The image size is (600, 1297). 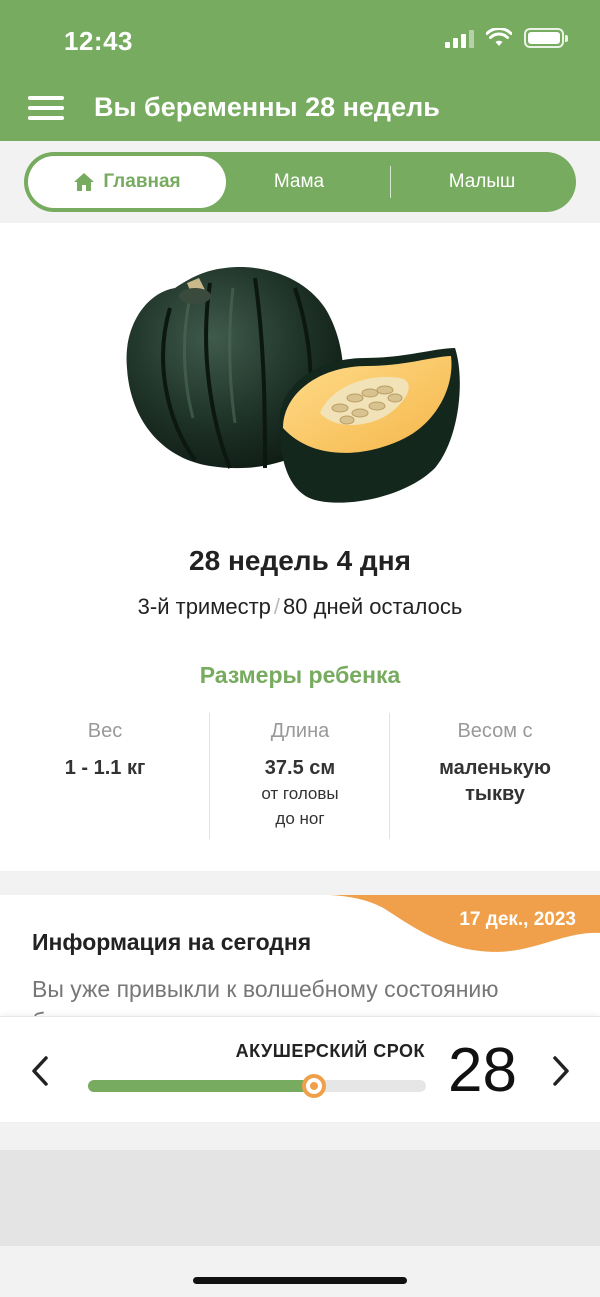 I want to click on term-selector: АКУШЕРСКИЙ СРОК 28, so click(x=300, y=1069).